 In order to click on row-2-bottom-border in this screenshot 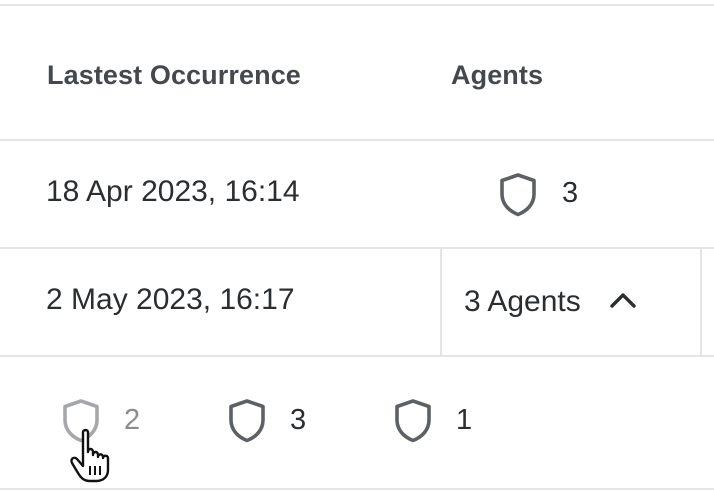, I will do `click(357, 356)`.